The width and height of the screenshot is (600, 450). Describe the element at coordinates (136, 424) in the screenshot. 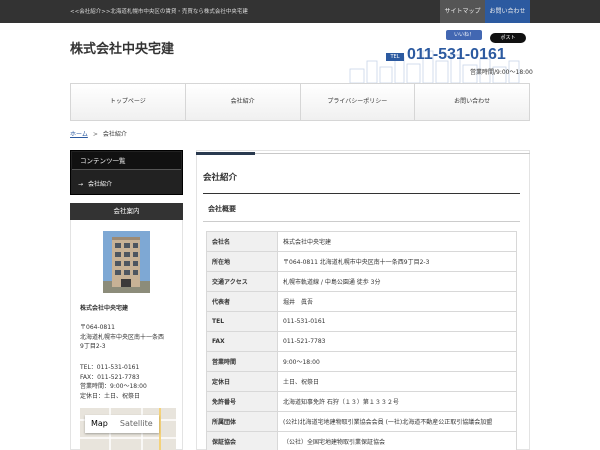

I see `map-tab-satellite: Satellite` at that location.